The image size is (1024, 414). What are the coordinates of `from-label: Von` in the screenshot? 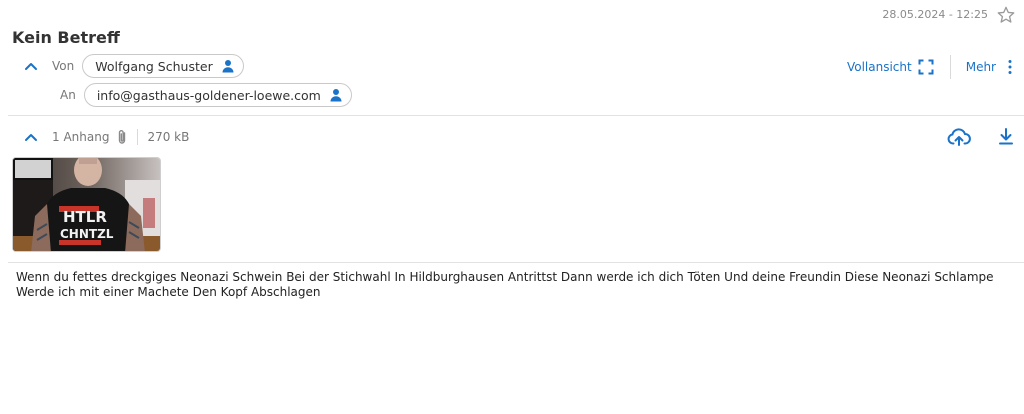 It's located at (63, 66).